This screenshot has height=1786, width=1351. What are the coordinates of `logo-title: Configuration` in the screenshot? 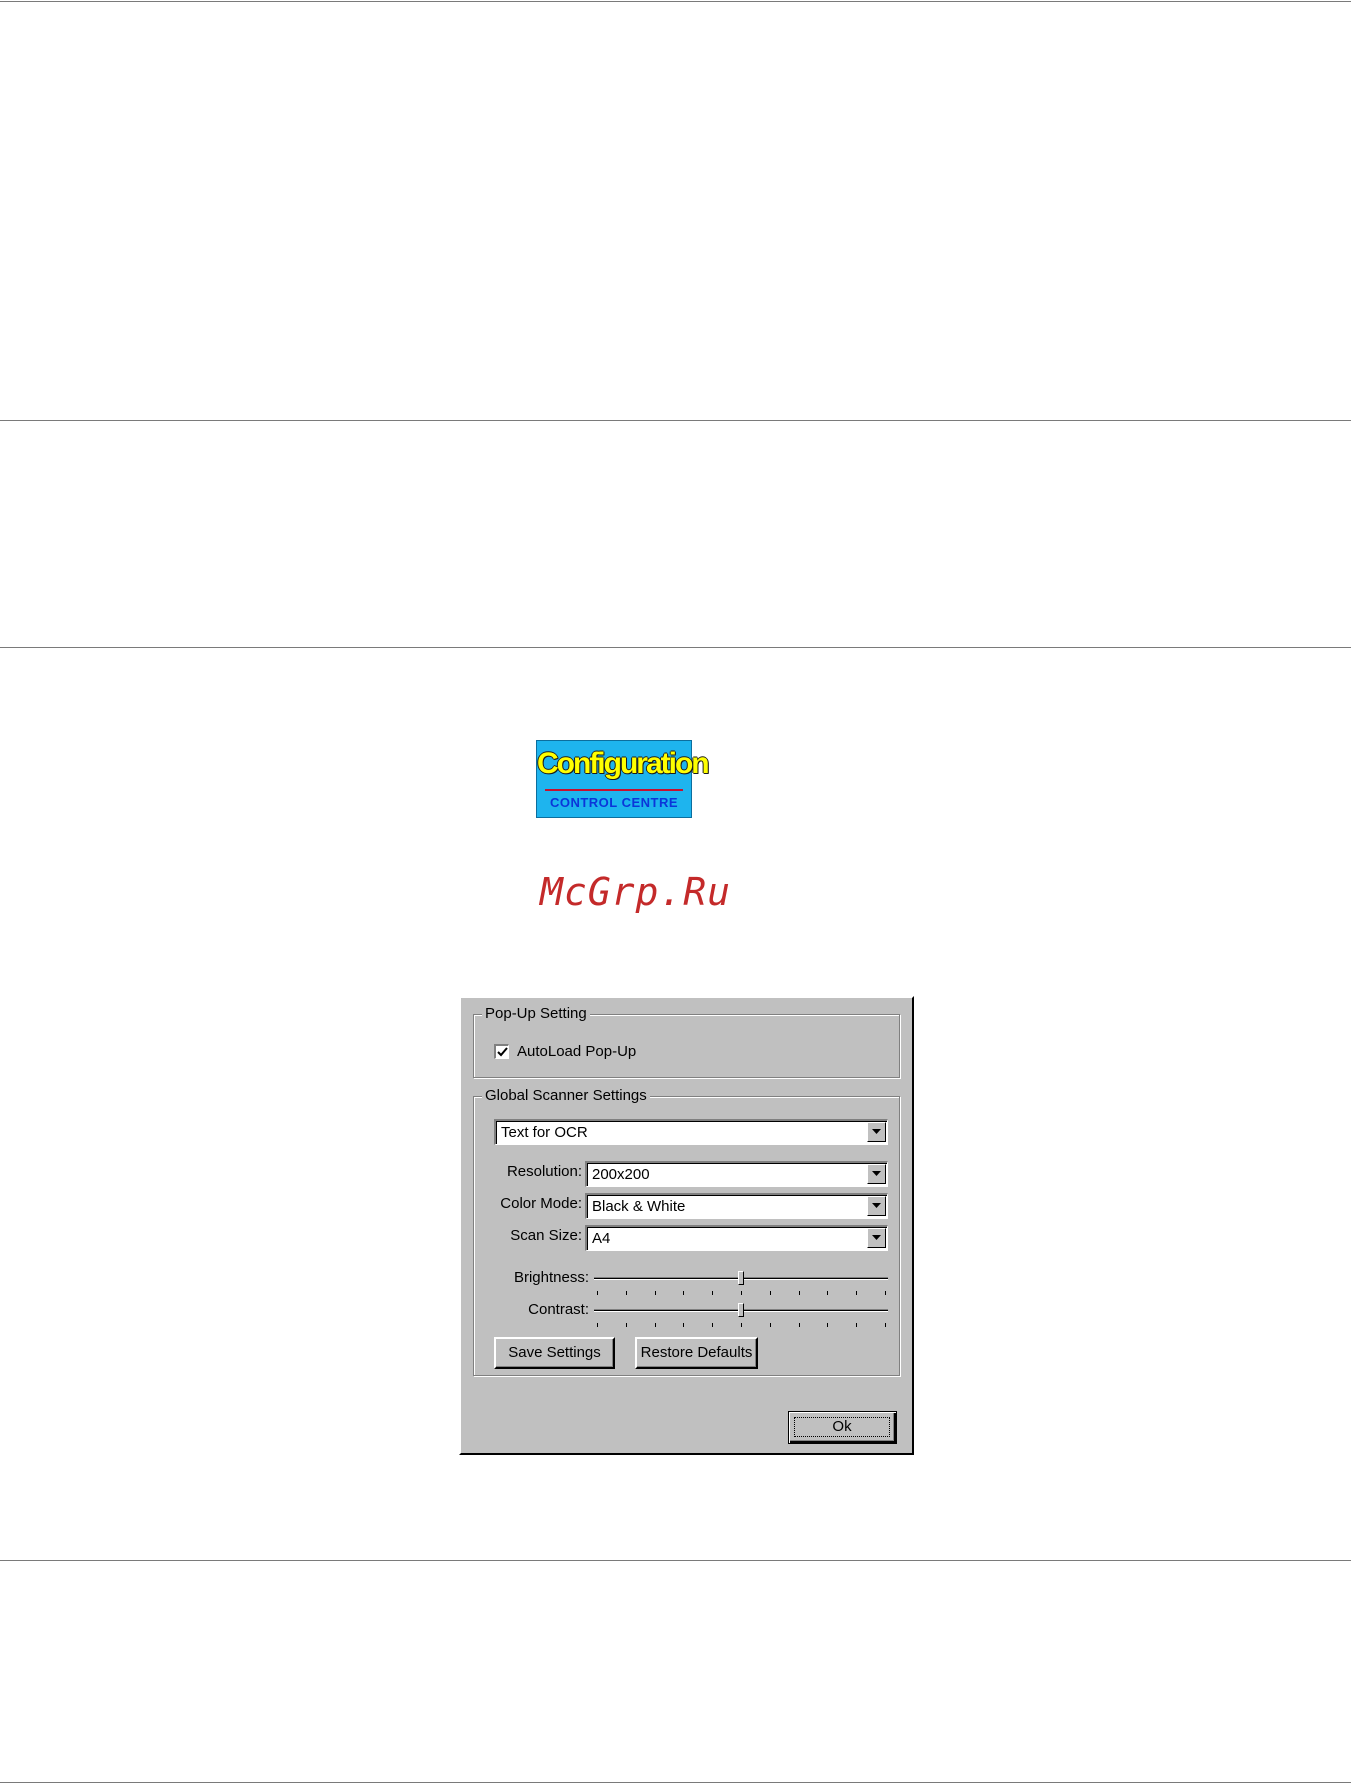 It's located at (623, 763).